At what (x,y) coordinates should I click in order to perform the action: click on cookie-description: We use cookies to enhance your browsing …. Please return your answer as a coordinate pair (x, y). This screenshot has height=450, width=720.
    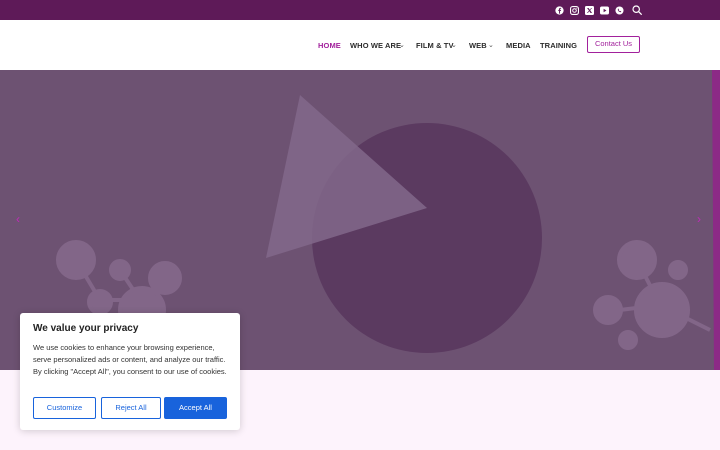
    Looking at the image, I should click on (130, 359).